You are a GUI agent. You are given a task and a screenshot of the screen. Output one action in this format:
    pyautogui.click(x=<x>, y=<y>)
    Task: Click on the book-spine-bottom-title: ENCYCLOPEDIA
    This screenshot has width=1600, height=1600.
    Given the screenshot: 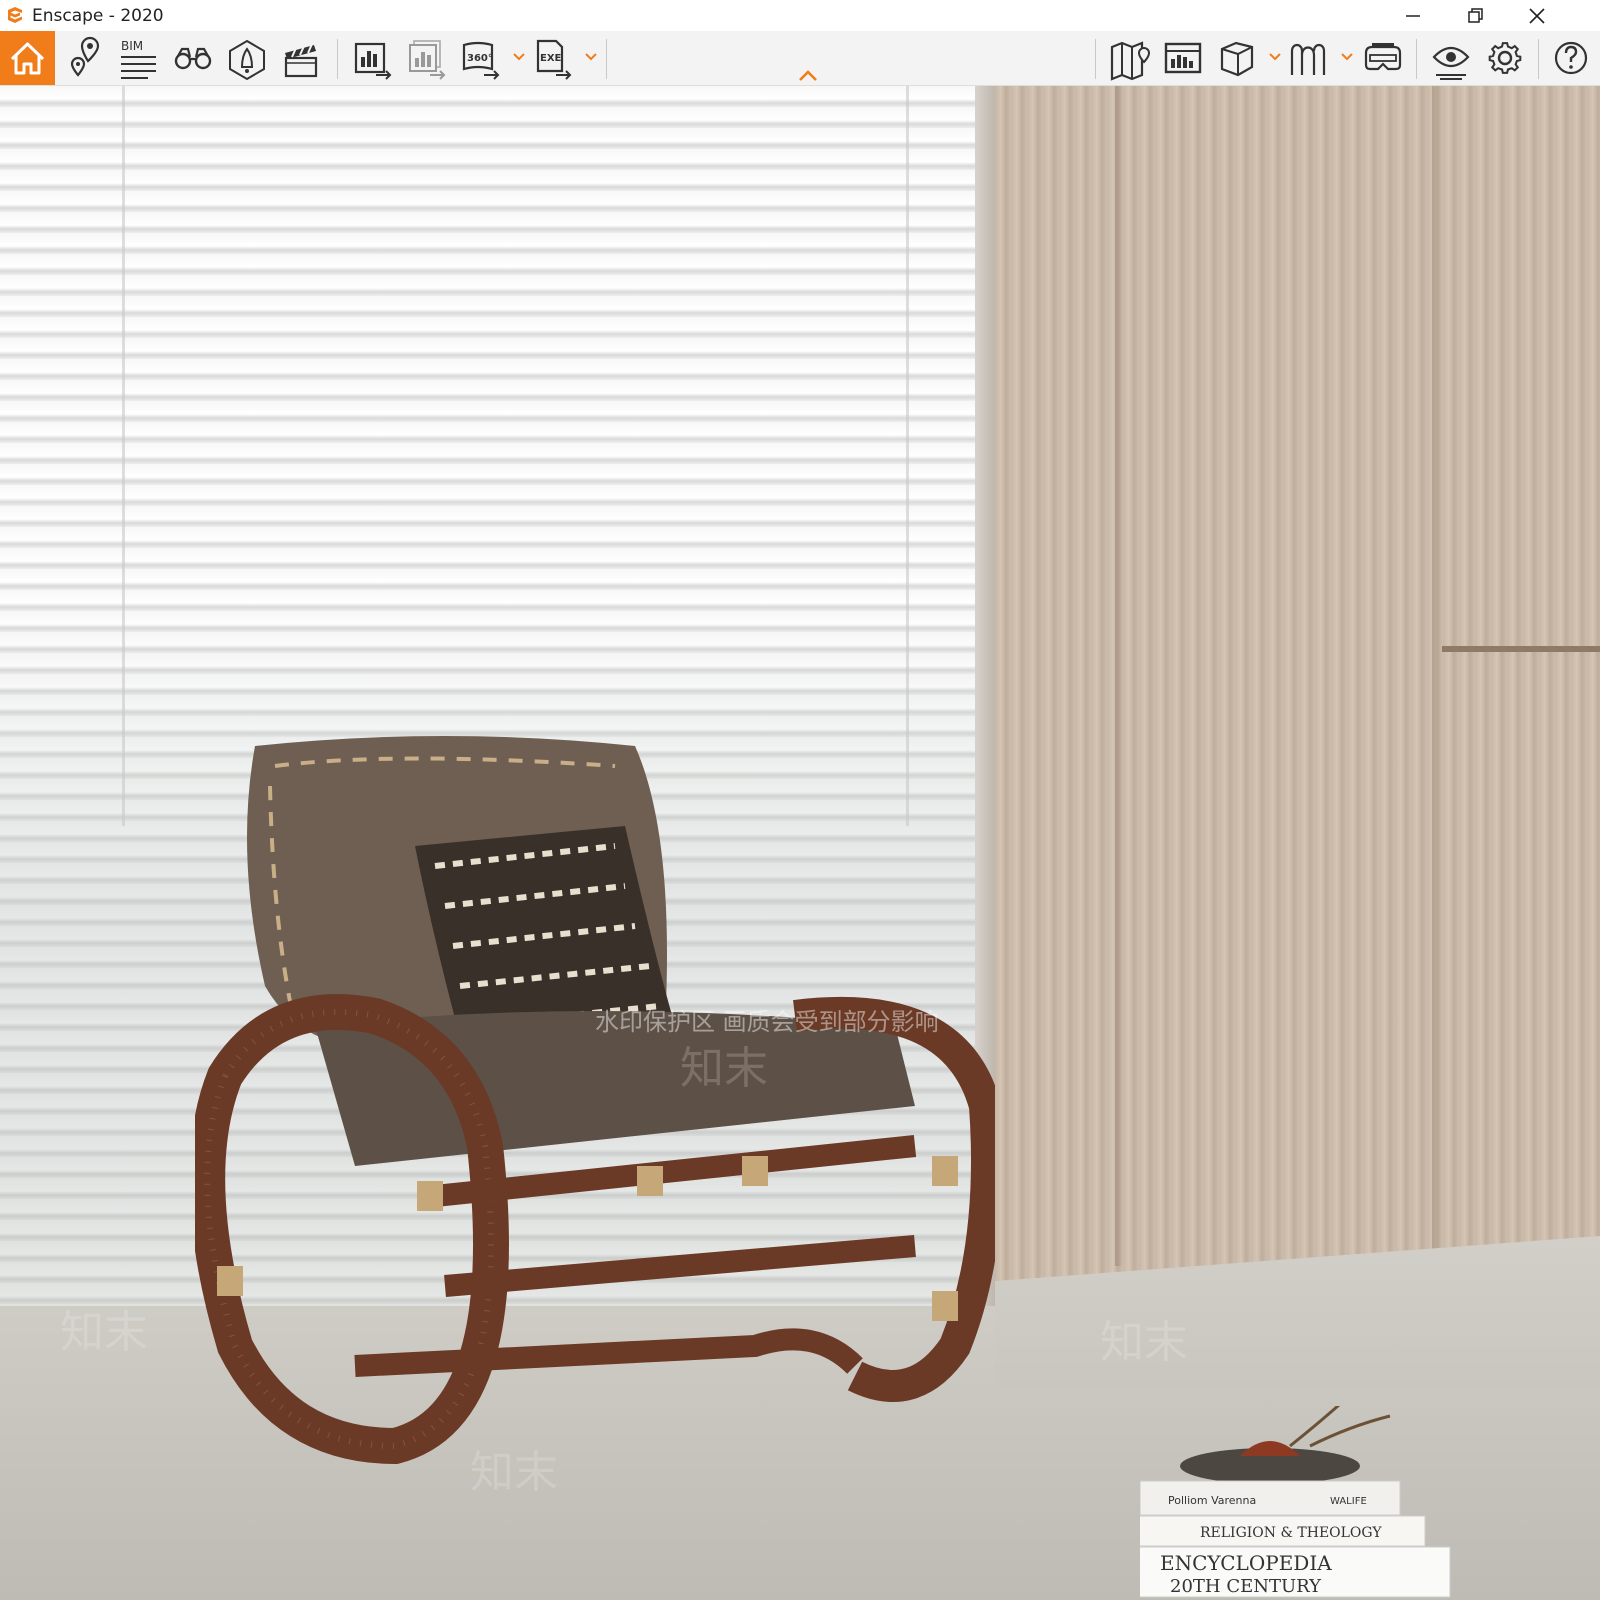 What is the action you would take?
    pyautogui.click(x=1246, y=1563)
    